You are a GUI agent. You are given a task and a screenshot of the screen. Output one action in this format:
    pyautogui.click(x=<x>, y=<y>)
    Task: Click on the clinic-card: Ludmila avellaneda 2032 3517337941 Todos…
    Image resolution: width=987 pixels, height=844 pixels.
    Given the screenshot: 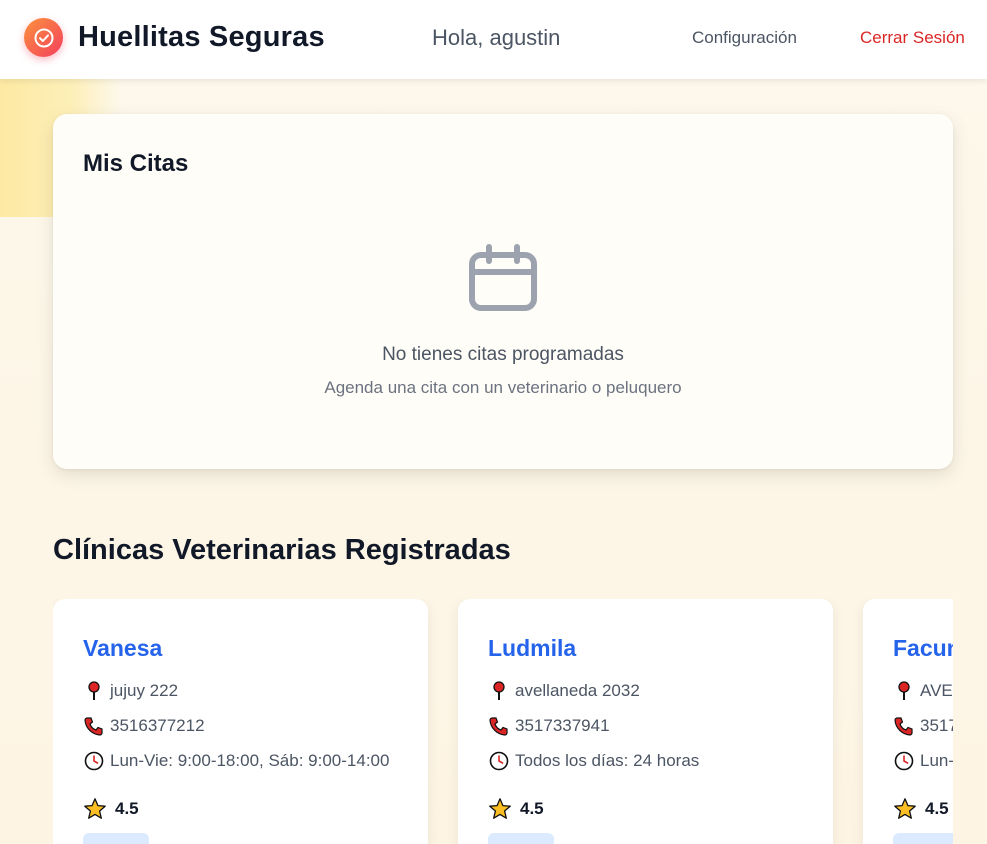 What is the action you would take?
    pyautogui.click(x=645, y=721)
    